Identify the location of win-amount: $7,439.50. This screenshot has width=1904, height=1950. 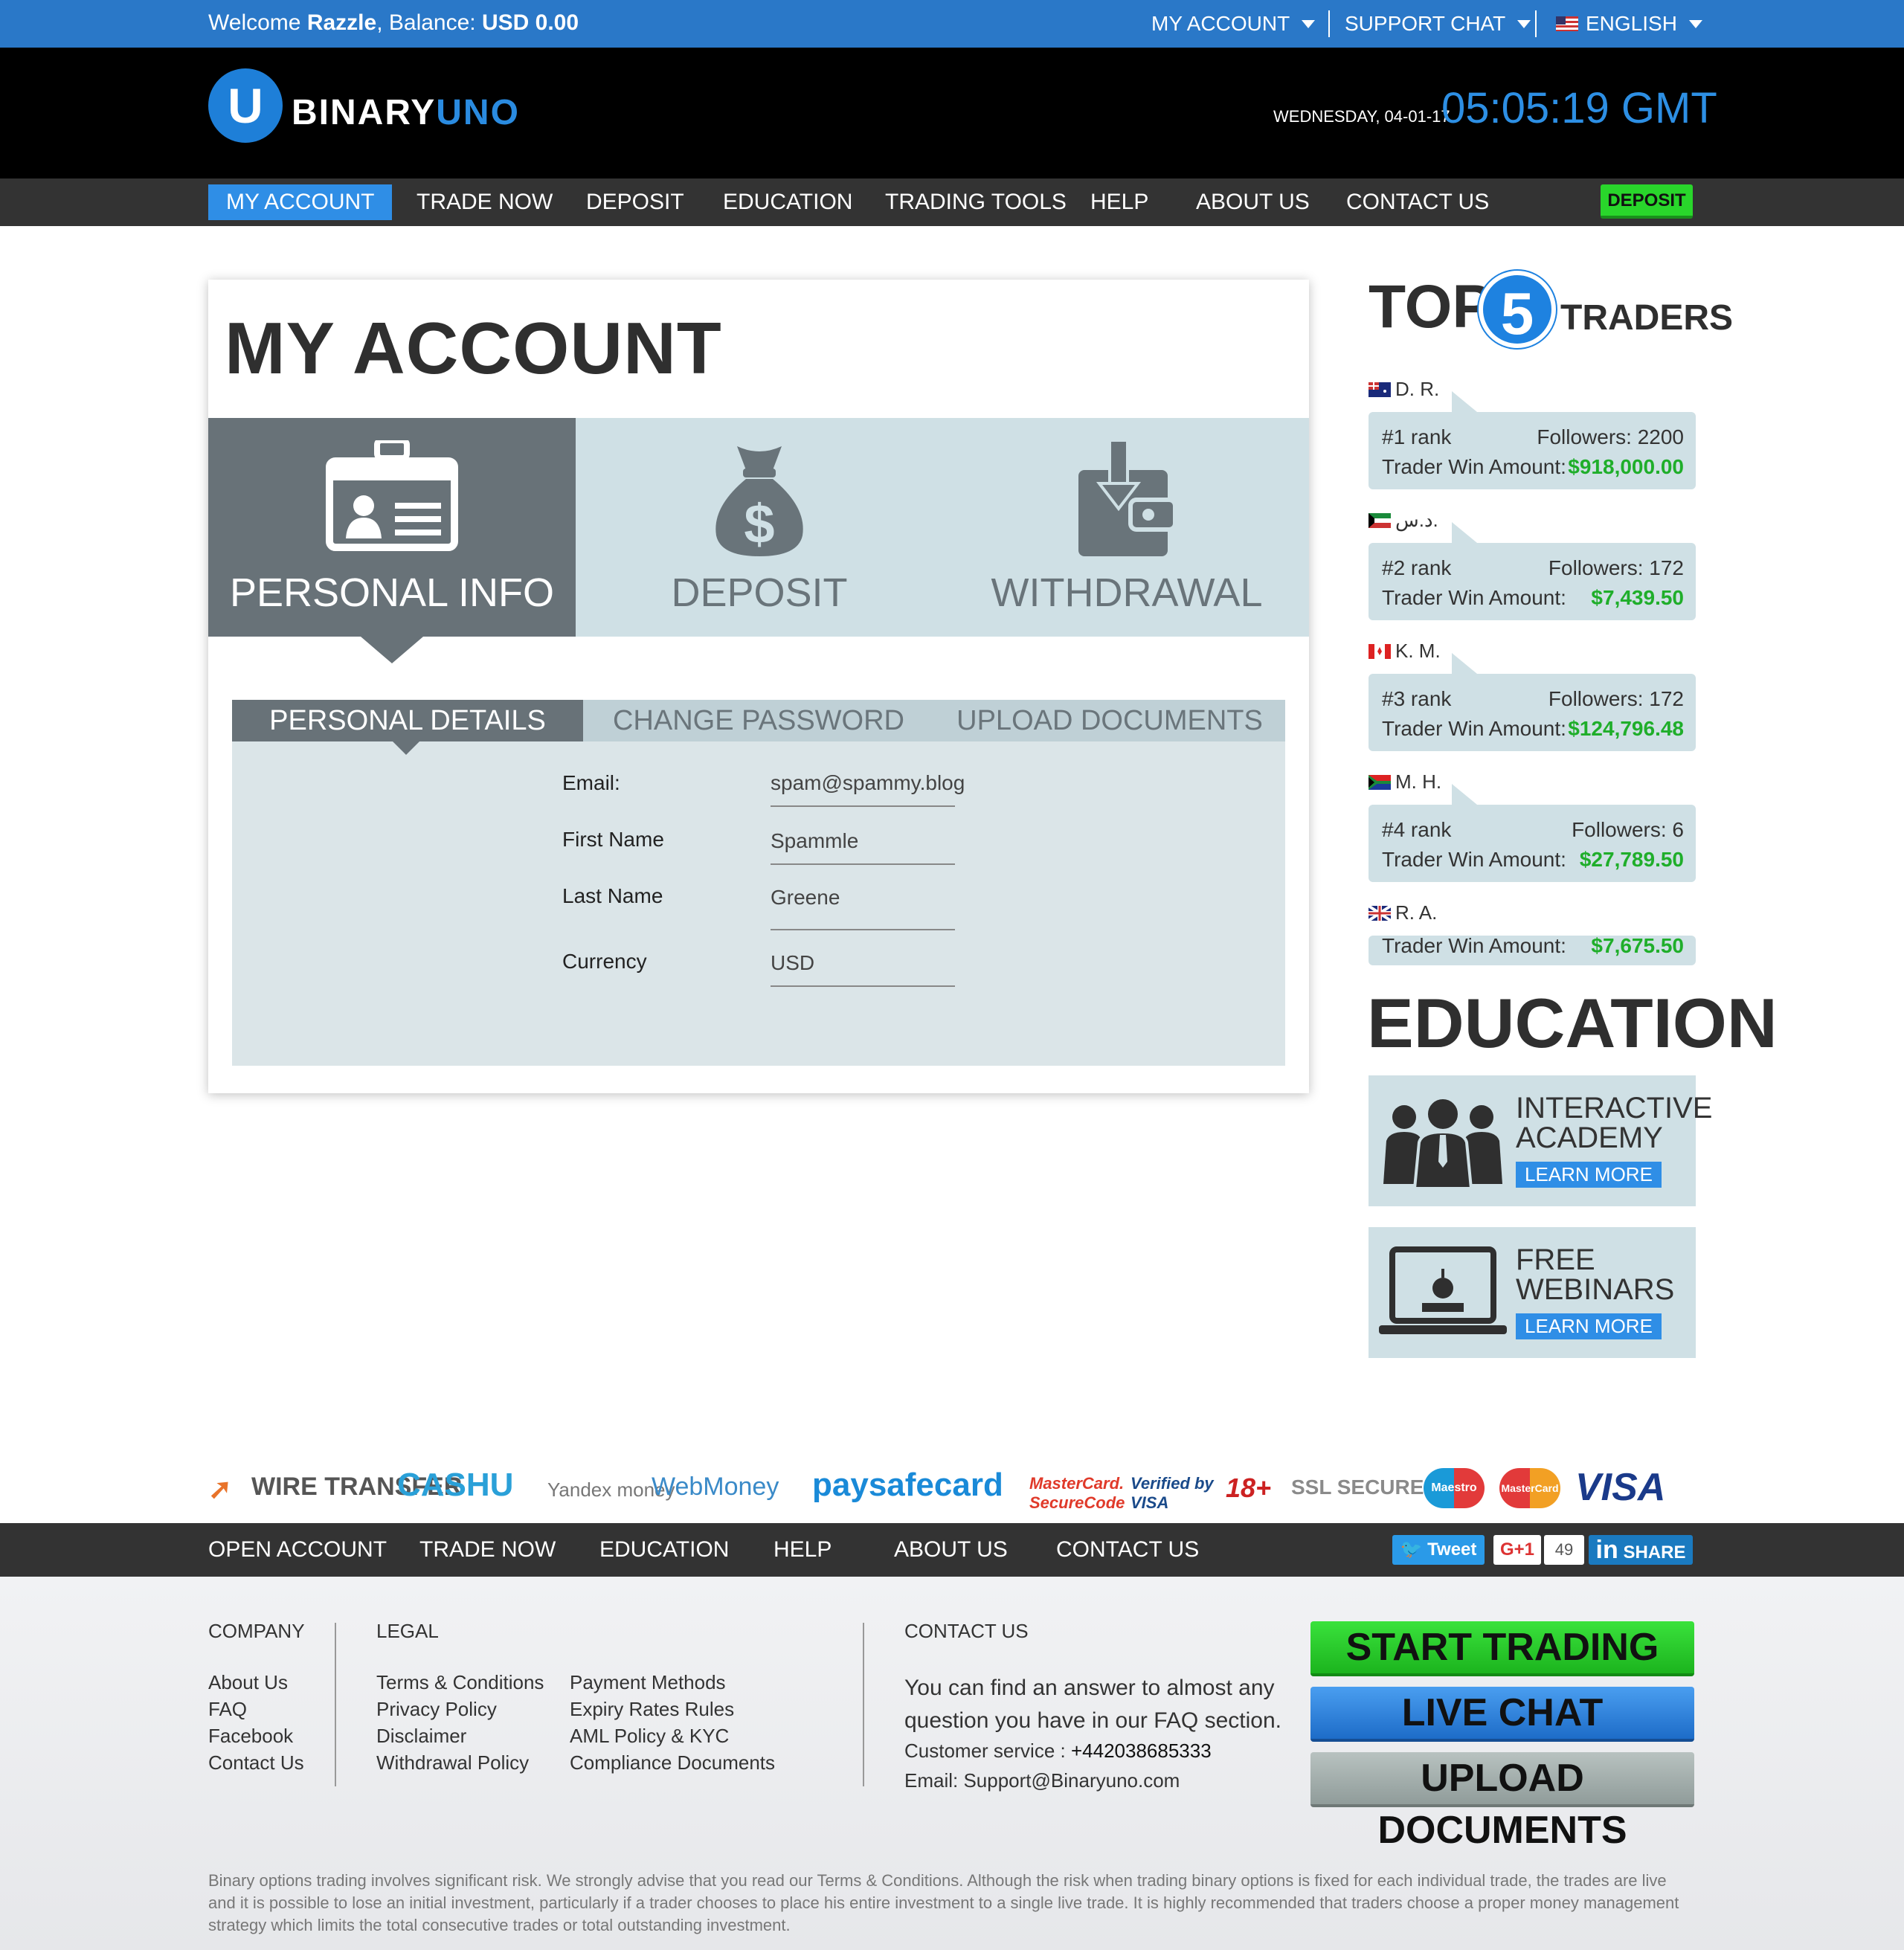
(1637, 597).